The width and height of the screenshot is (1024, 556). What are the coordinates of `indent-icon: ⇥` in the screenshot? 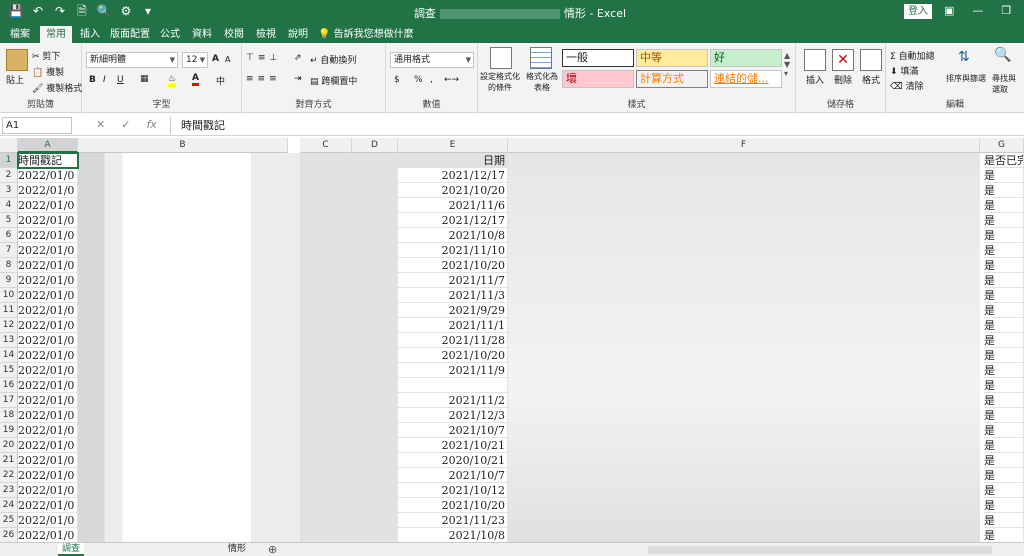 It's located at (298, 79).